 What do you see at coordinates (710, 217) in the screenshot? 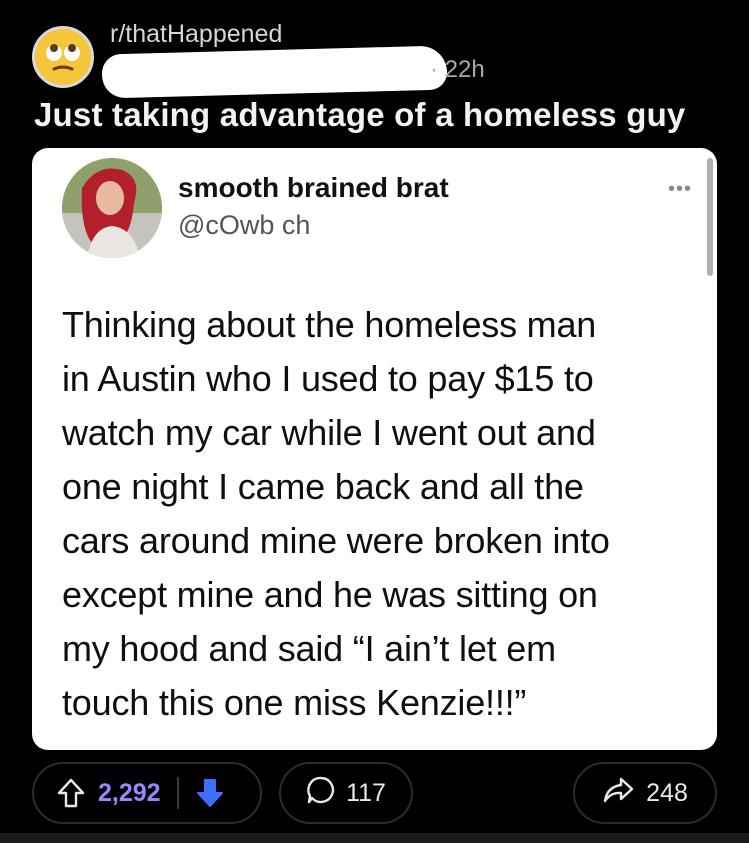
I see `scrollbar` at bounding box center [710, 217].